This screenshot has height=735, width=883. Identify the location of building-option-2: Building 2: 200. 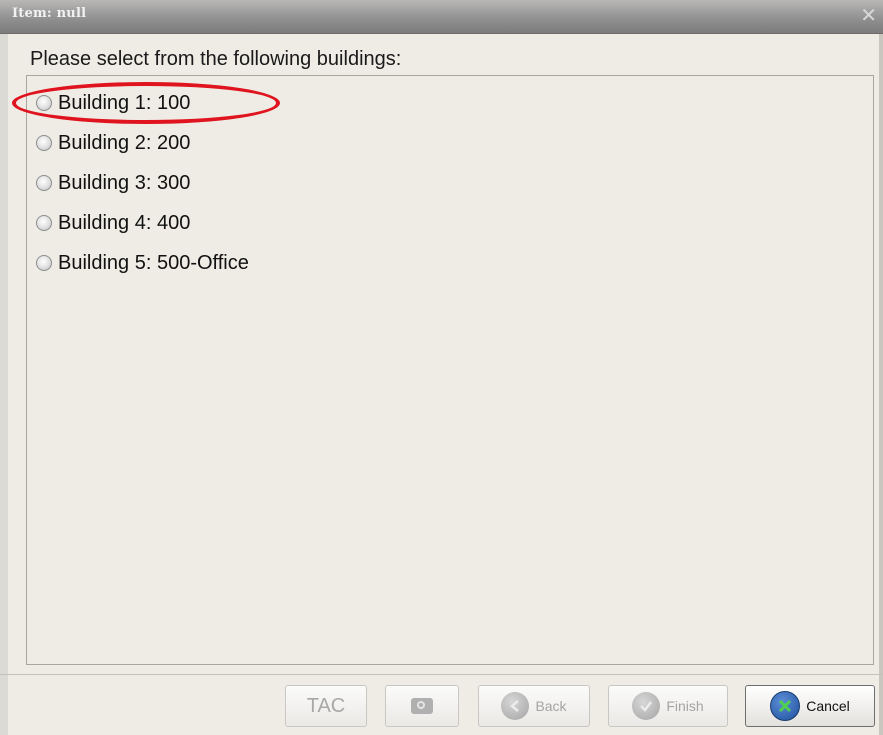
(113, 143).